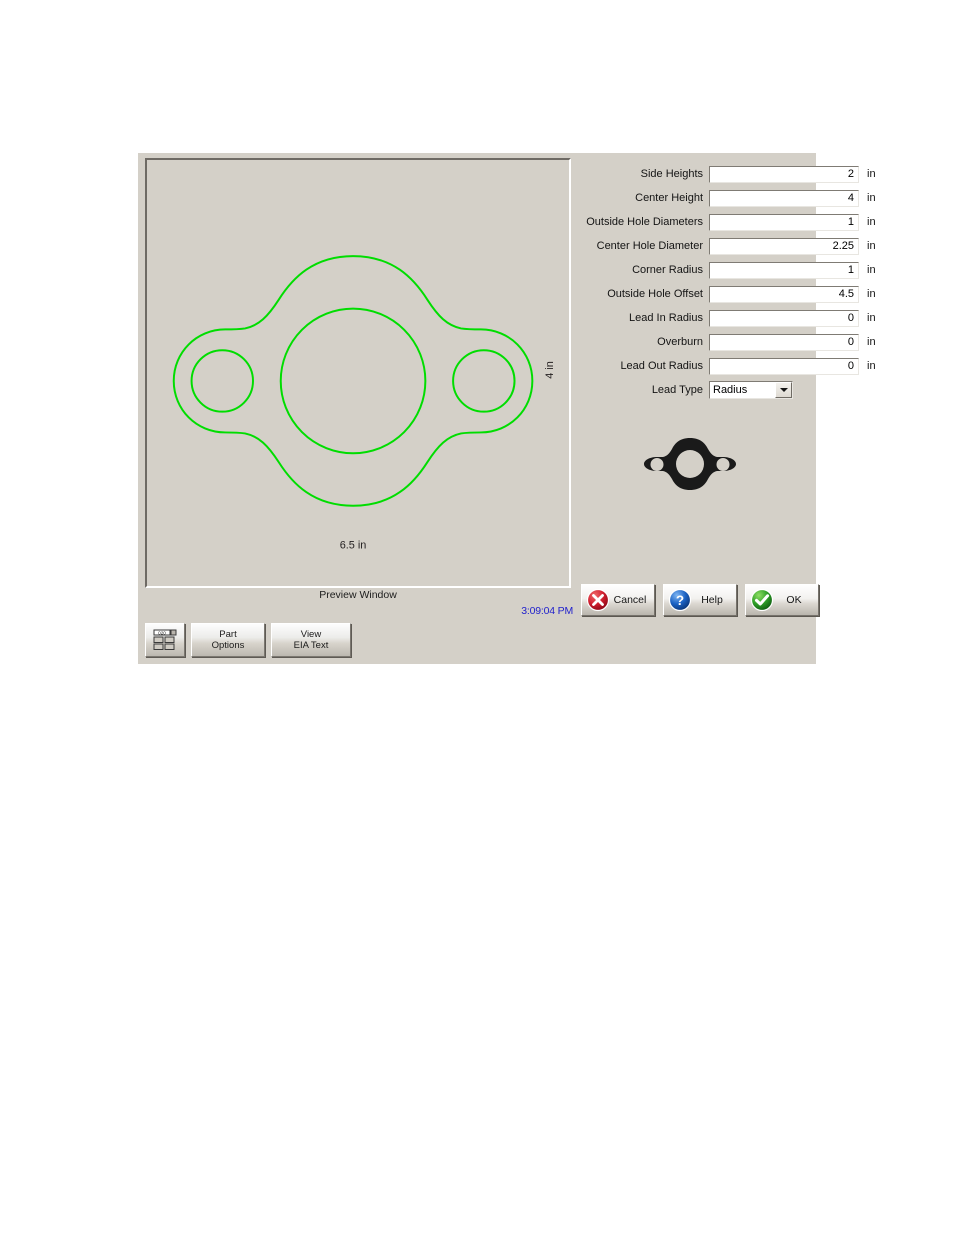 This screenshot has height=1235, width=954. What do you see at coordinates (649, 246) in the screenshot?
I see `label-center-hole-diameter: Center Hole Diameter` at bounding box center [649, 246].